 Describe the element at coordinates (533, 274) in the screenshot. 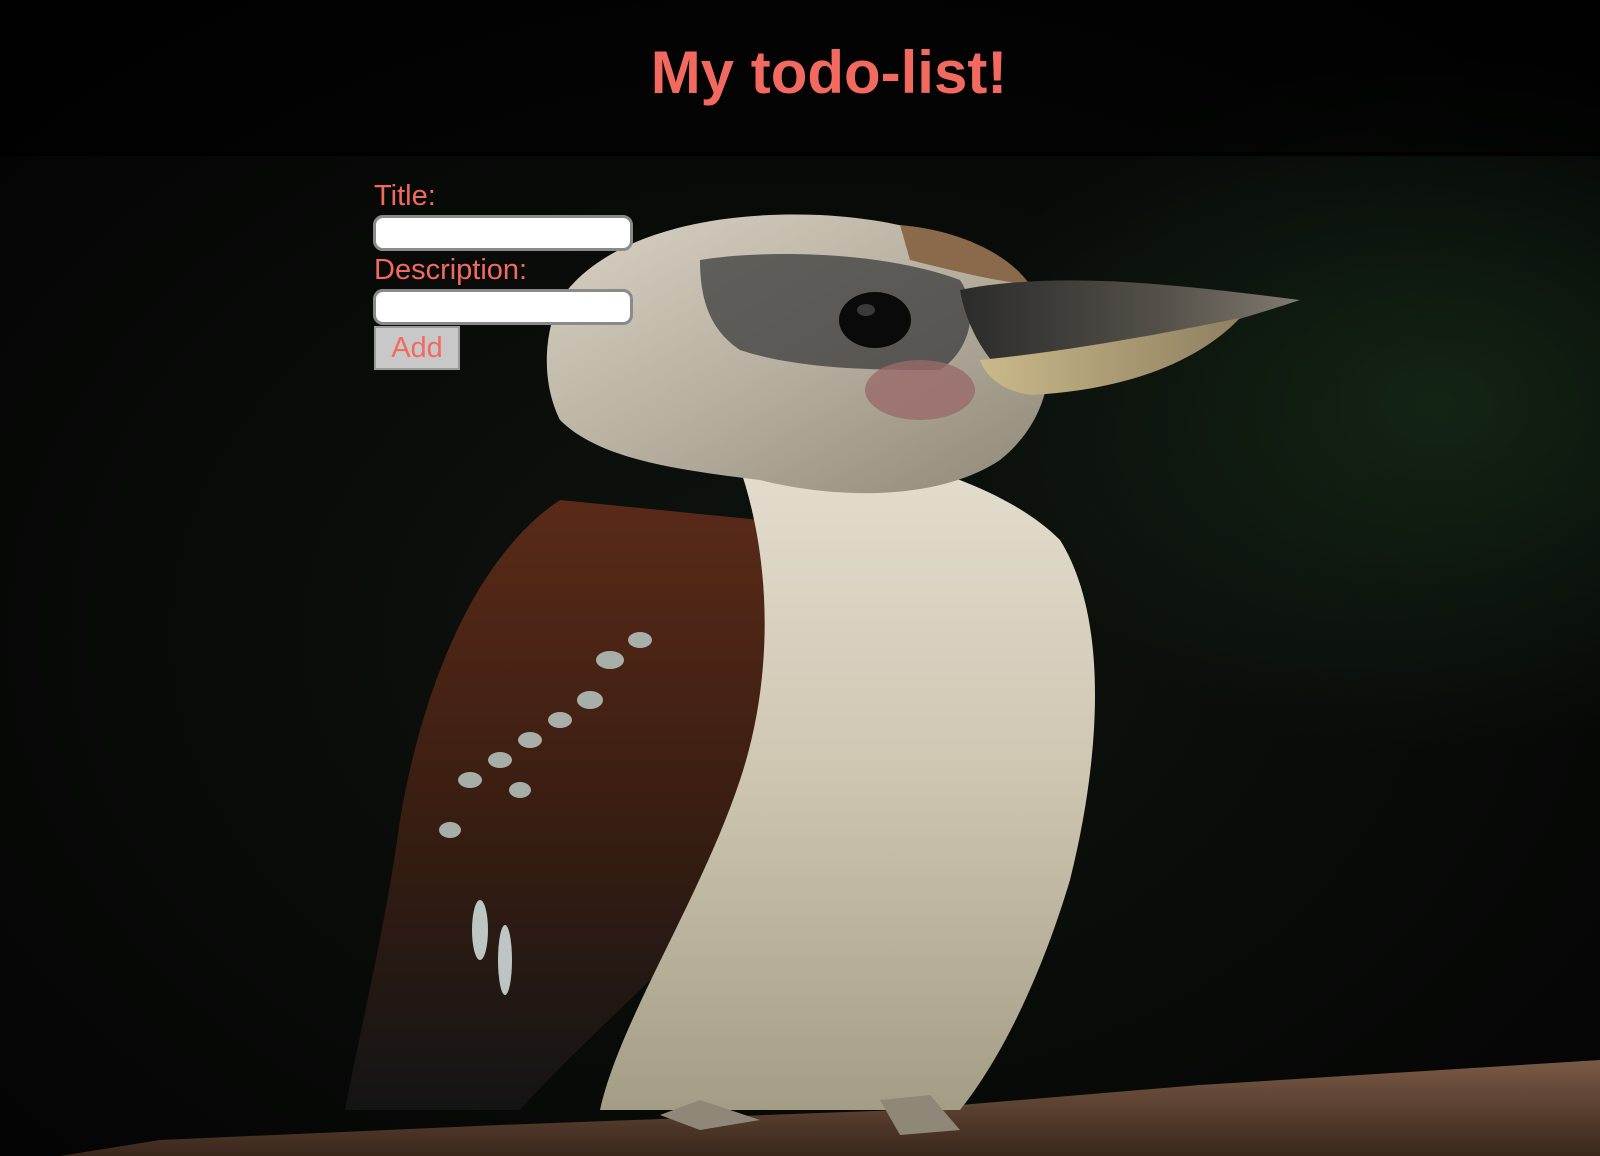

I see `todo-form: Title: Description: Add` at that location.